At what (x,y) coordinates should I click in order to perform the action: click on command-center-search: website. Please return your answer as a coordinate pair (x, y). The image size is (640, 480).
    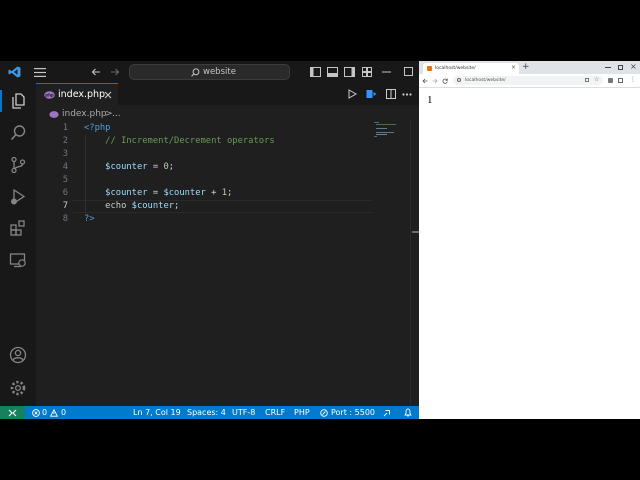
    Looking at the image, I should click on (209, 72).